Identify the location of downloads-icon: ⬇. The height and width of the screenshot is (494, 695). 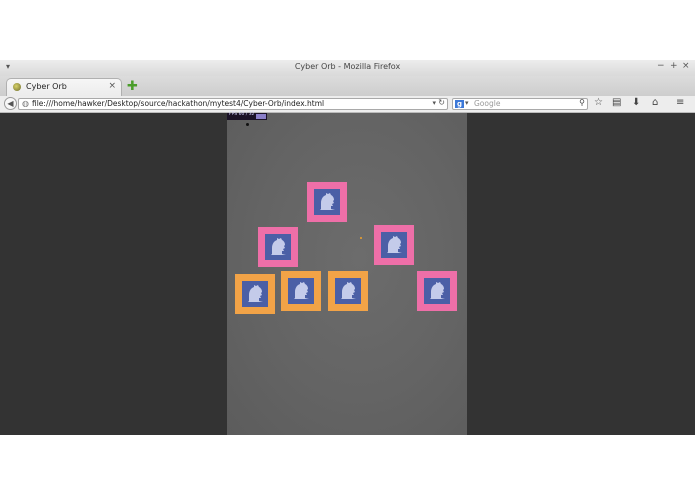
(636, 102).